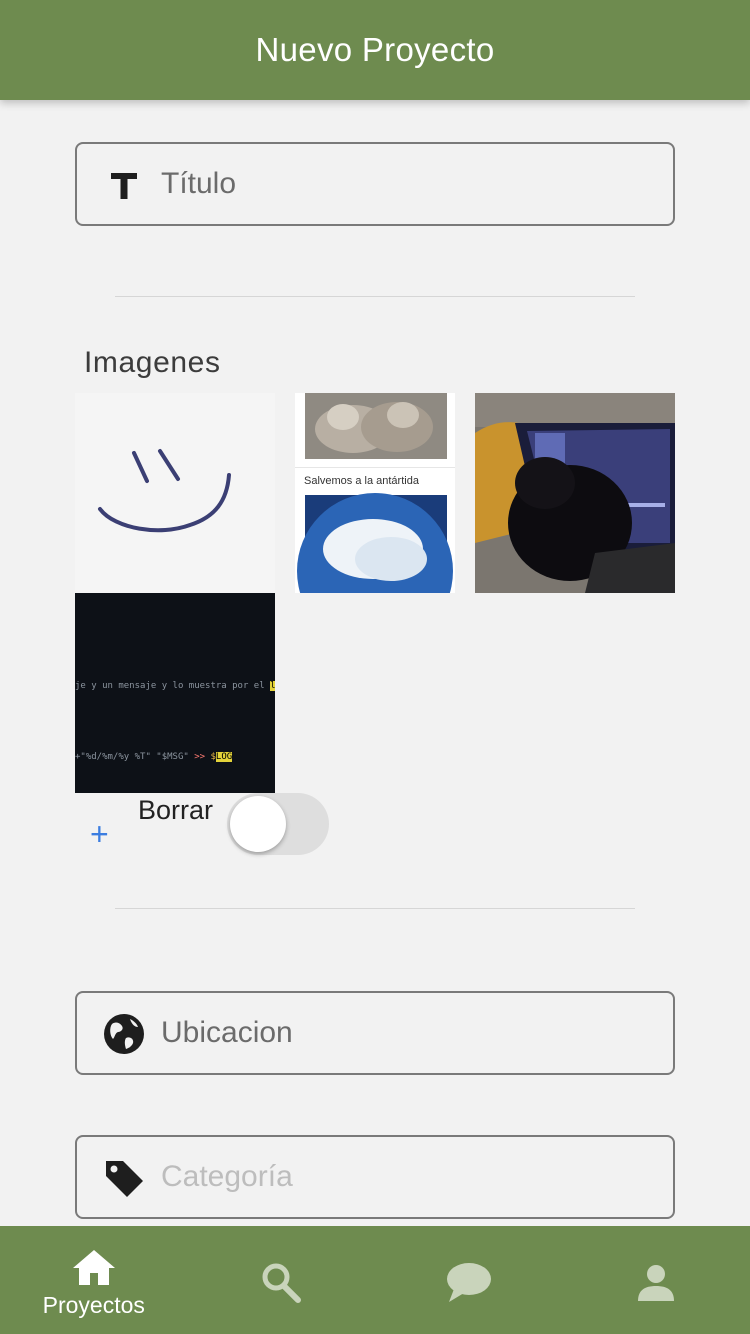 The height and width of the screenshot is (1334, 750). I want to click on delete-toggle, so click(278, 824).